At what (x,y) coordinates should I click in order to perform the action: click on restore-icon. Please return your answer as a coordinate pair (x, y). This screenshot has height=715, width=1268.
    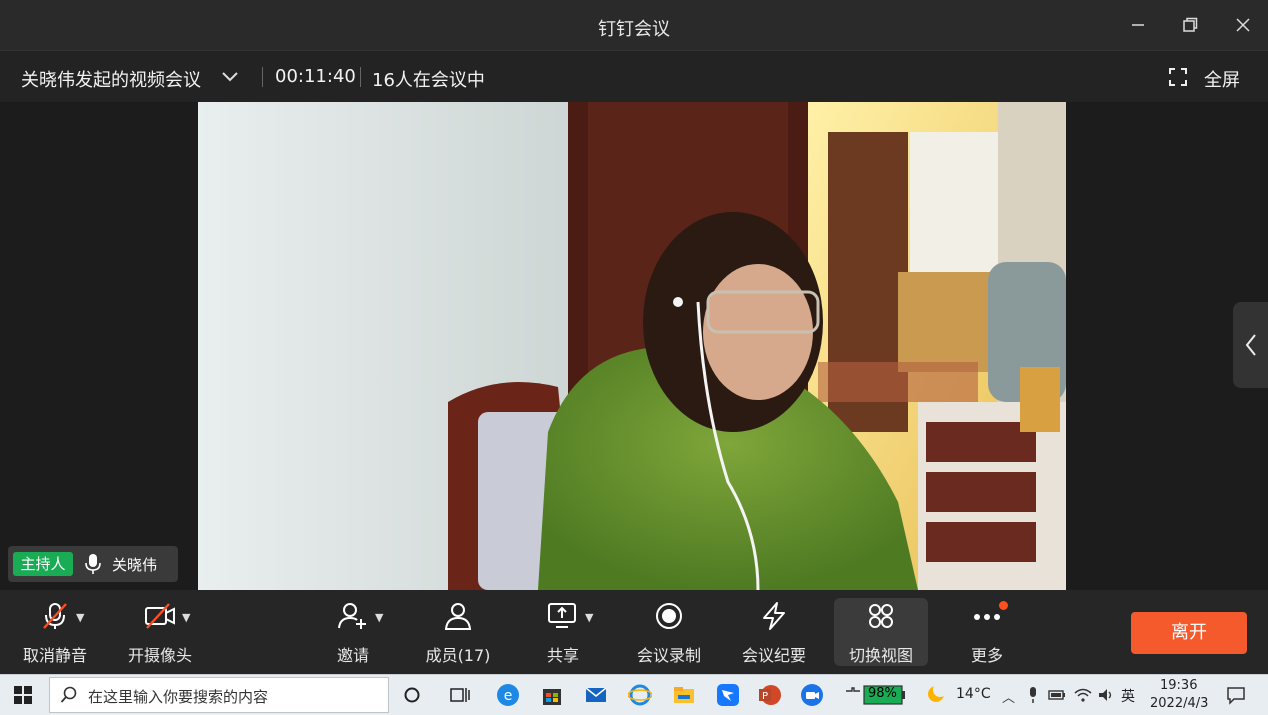
    Looking at the image, I should click on (1190, 24).